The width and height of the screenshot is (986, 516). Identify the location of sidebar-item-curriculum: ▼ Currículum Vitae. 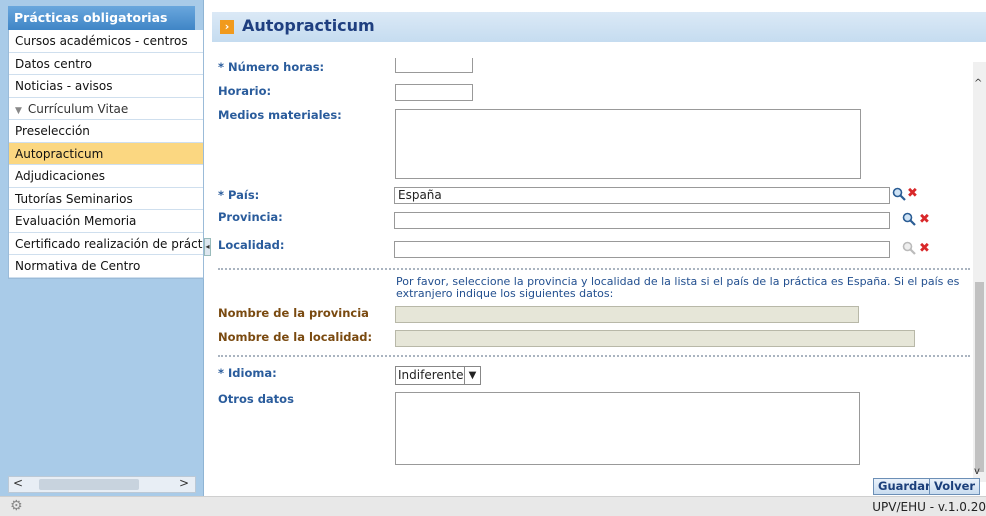
(106, 108).